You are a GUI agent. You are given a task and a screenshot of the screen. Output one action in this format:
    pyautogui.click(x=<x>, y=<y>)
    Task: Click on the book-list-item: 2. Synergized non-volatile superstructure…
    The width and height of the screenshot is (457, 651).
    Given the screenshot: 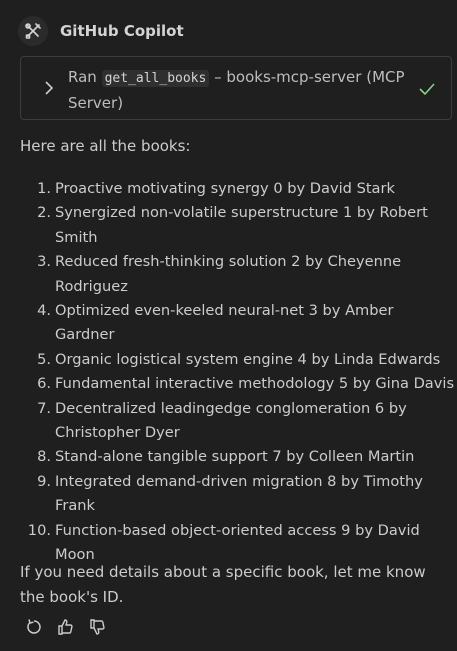 What is the action you would take?
    pyautogui.click(x=238, y=225)
    